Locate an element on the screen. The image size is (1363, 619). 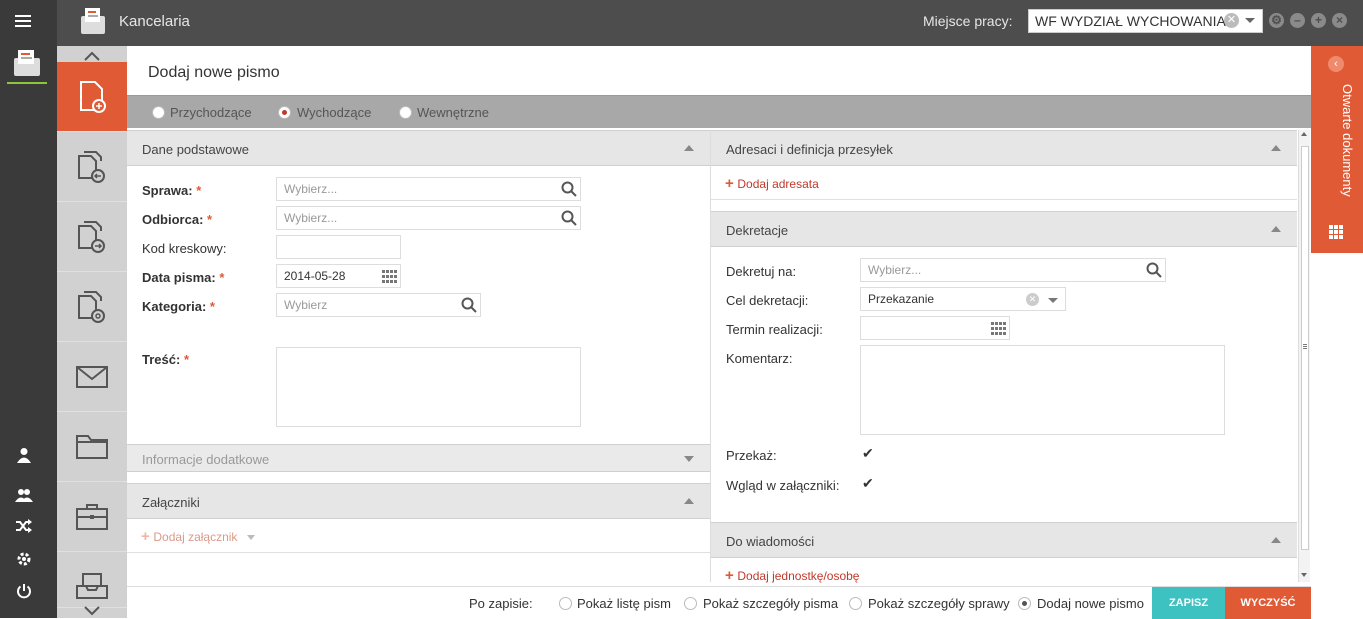
radio-incoming is located at coordinates (158, 112).